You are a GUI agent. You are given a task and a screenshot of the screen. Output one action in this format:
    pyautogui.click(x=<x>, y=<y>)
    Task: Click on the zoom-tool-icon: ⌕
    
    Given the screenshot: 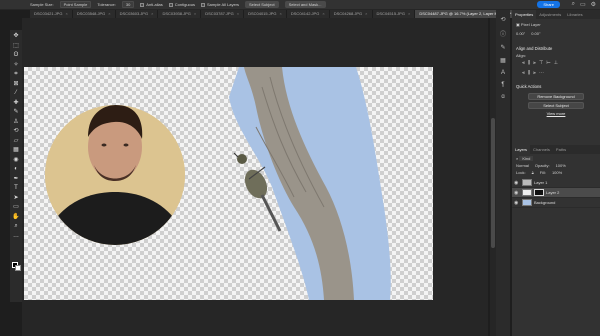 What is the action you would take?
    pyautogui.click(x=15, y=227)
    